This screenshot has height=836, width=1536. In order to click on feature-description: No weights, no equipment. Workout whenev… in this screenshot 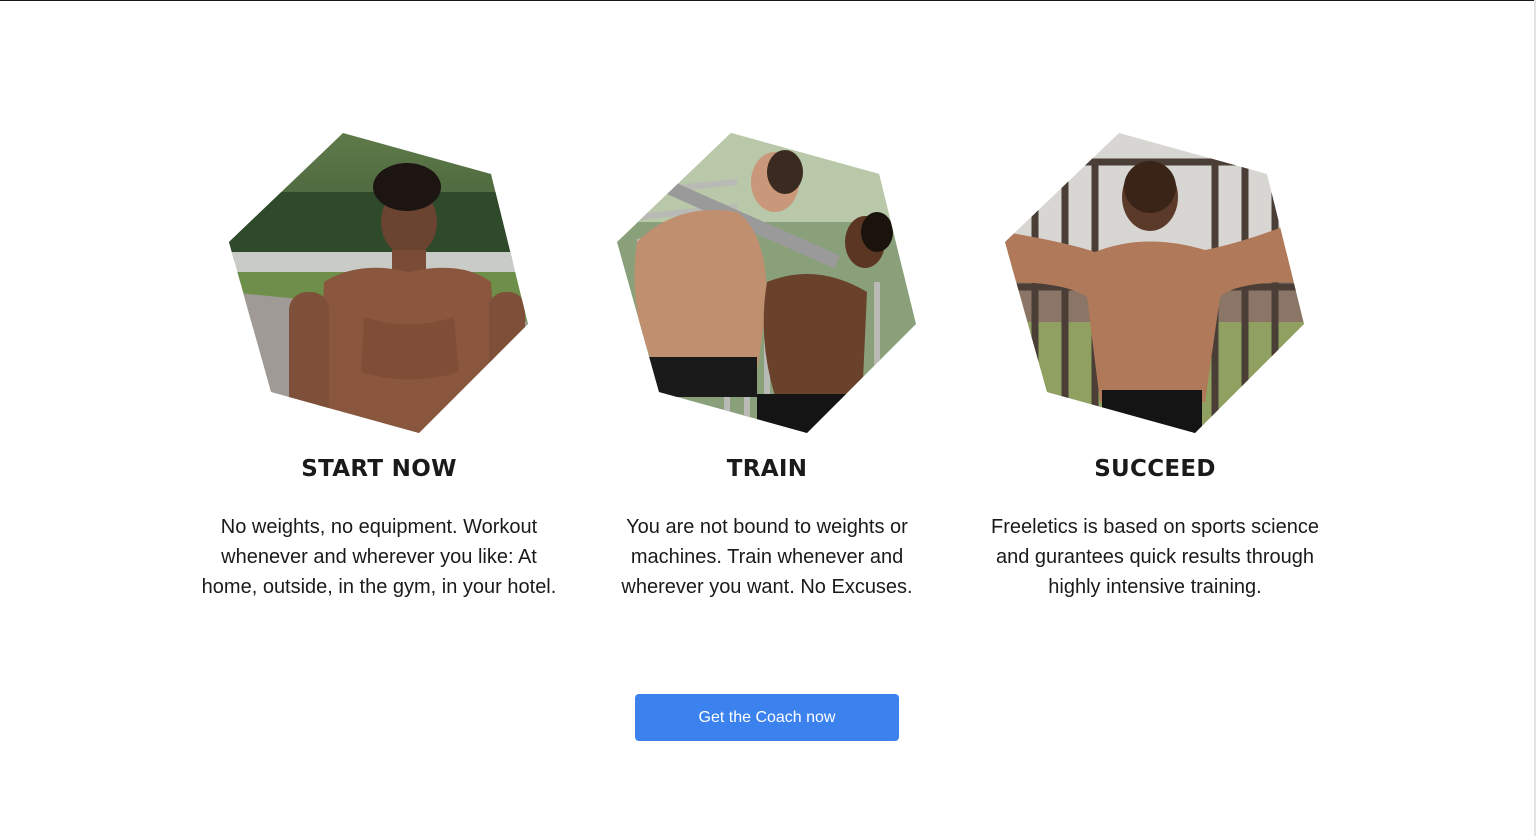, I will do `click(379, 557)`.